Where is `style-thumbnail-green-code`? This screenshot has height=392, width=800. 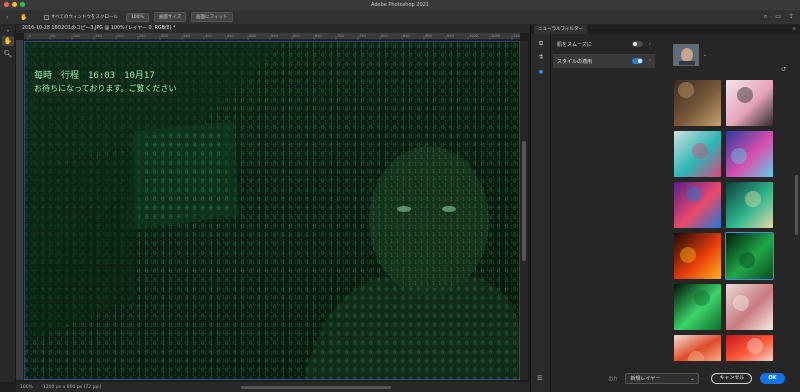
style-thumbnail-green-code is located at coordinates (697, 307).